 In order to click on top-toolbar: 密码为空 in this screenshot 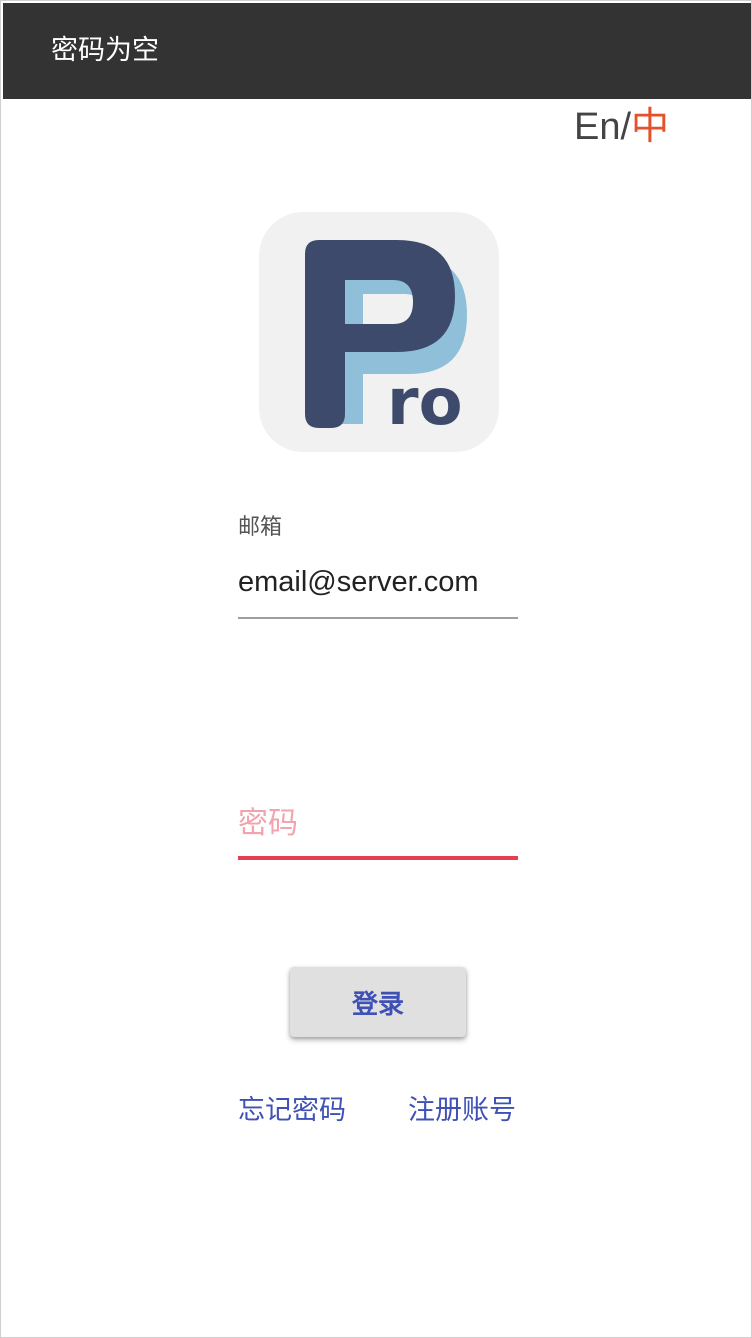, I will do `click(377, 51)`.